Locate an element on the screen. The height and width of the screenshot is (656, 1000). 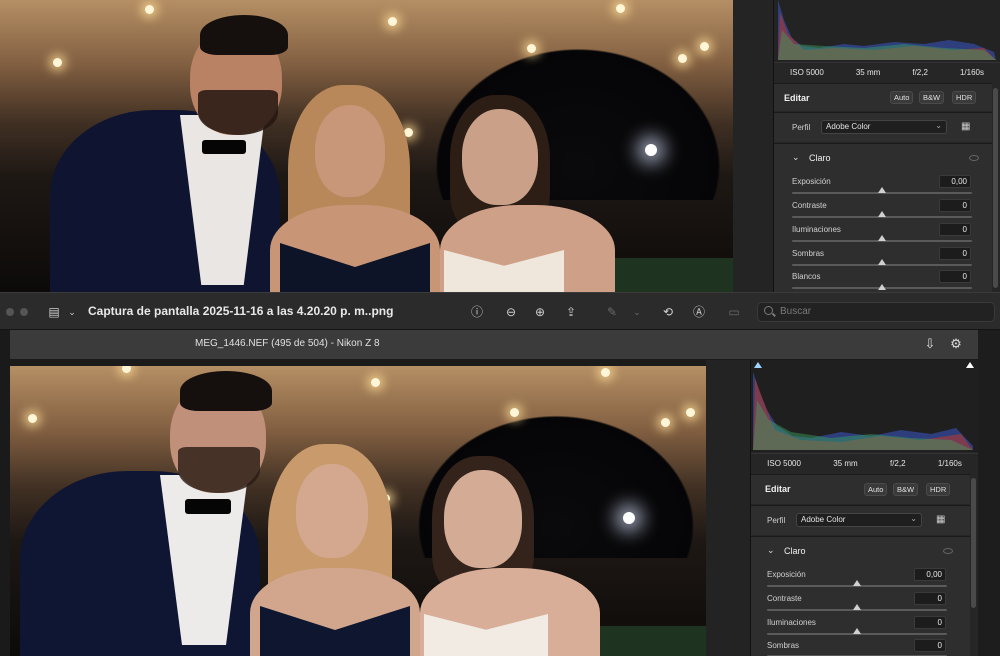
bottom-histogram-chart is located at coordinates (863, 411).